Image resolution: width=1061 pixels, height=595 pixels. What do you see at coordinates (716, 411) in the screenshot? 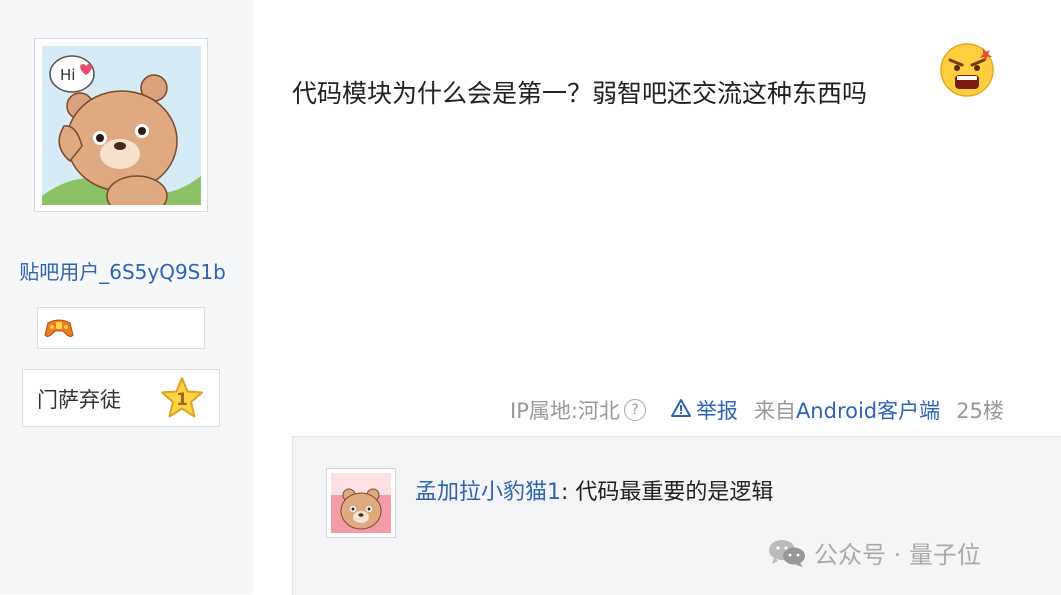
I see `report-label: 举报` at bounding box center [716, 411].